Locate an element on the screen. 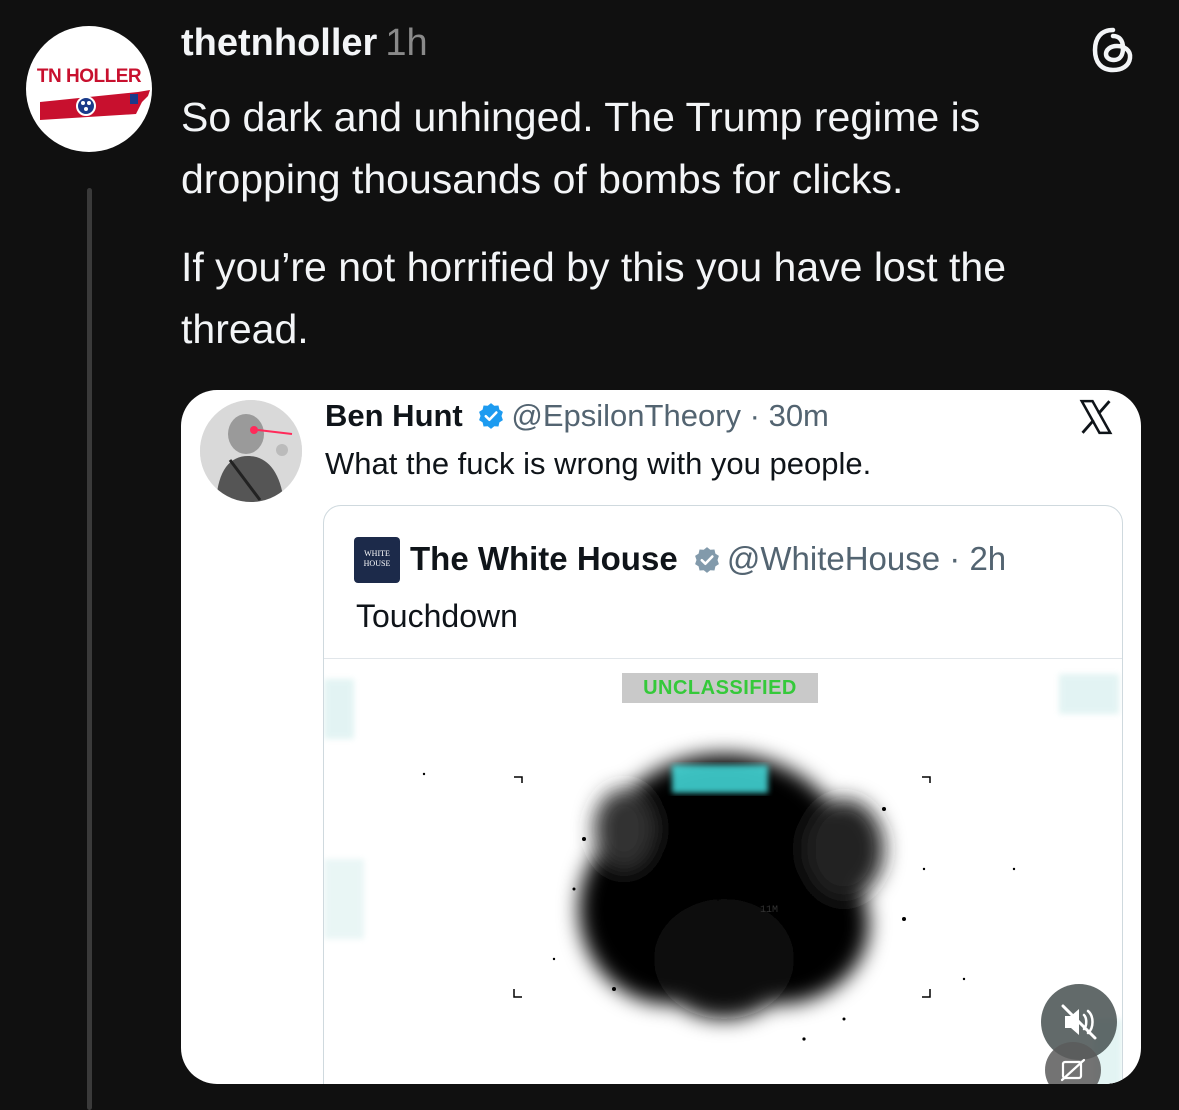 The image size is (1179, 1110). quoted-header: The White House @WhiteHouse · 2h is located at coordinates (708, 558).